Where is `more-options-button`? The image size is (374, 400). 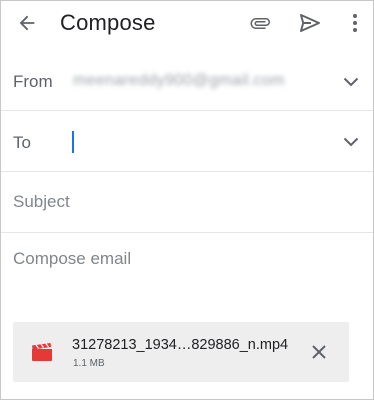 more-options-button is located at coordinates (355, 23).